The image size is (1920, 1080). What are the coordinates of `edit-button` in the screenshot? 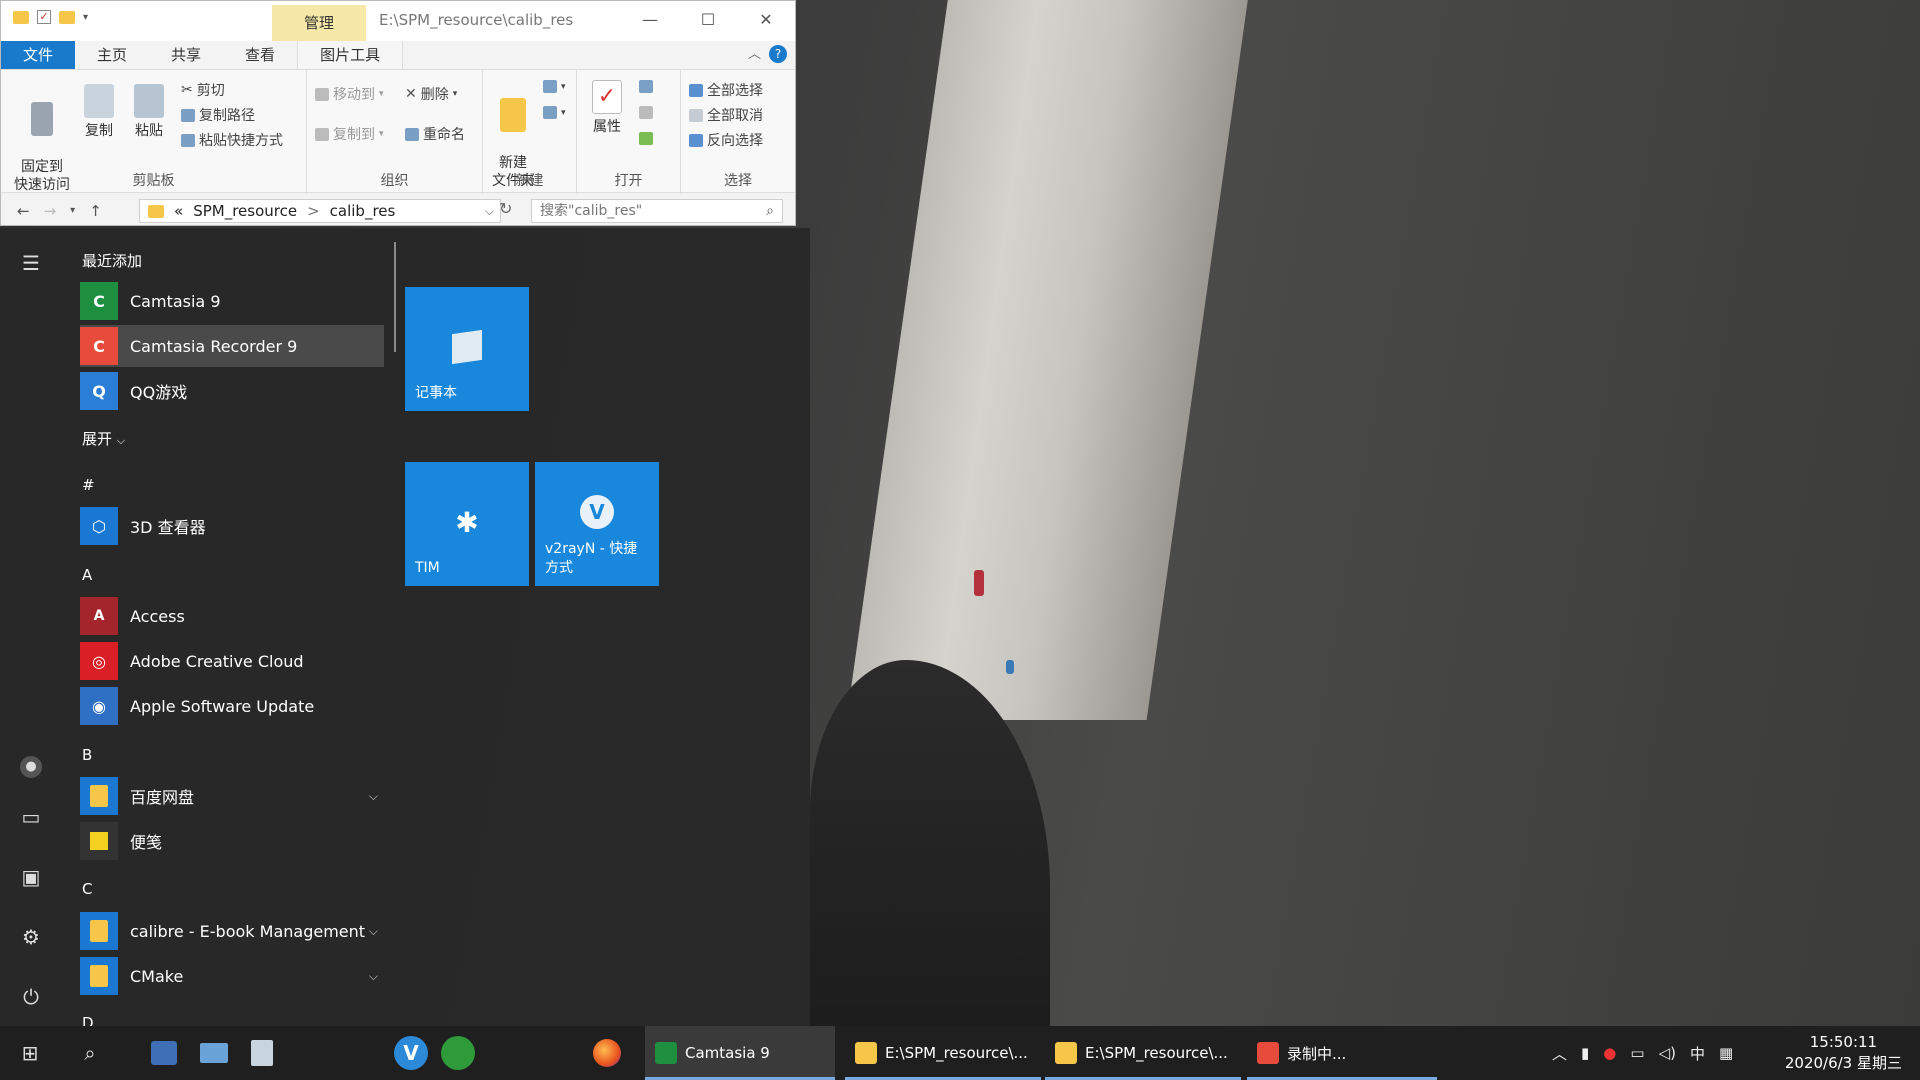 It's located at (646, 112).